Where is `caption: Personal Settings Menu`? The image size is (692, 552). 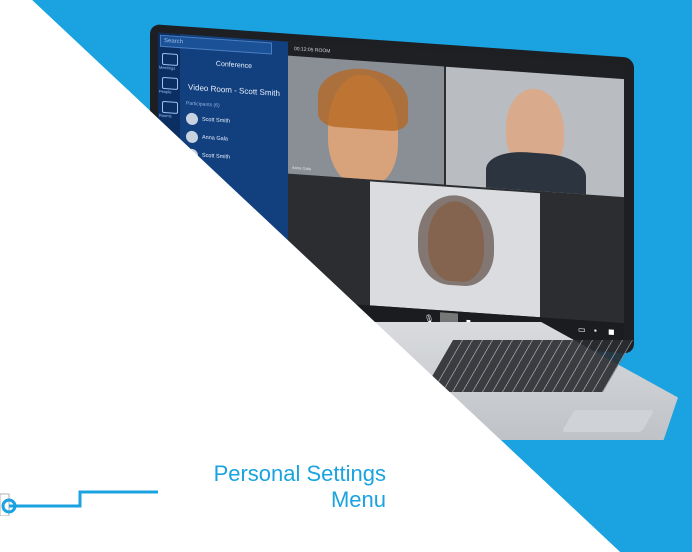
caption: Personal Settings Menu is located at coordinates (300, 487).